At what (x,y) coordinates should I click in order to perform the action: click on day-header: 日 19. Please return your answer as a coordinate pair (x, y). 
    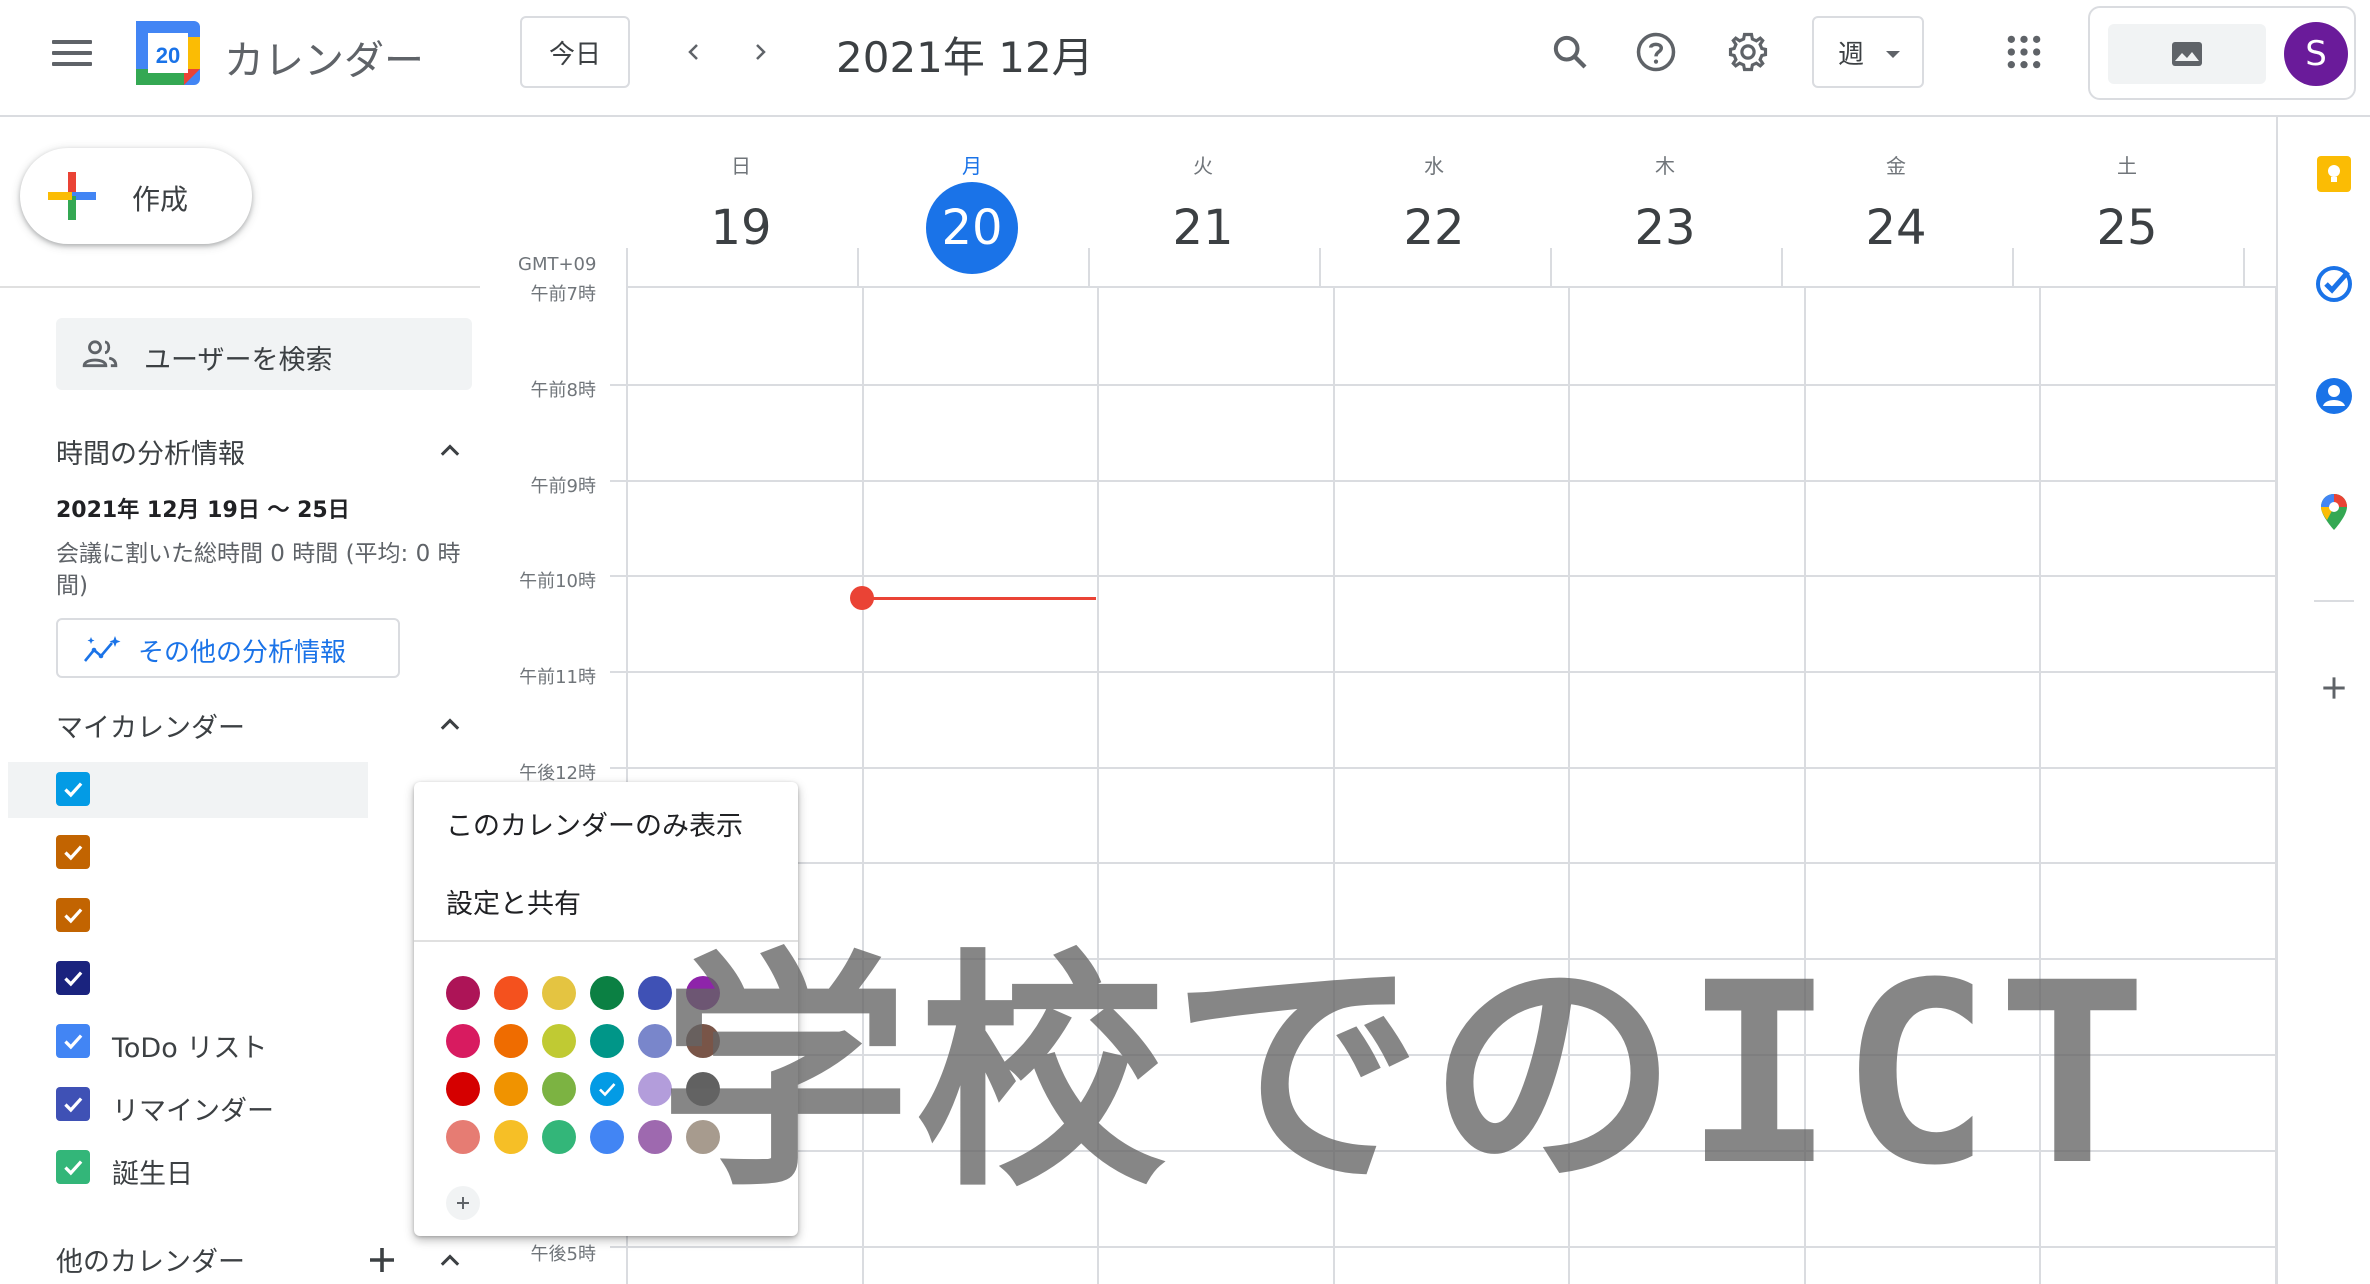
    Looking at the image, I should click on (741, 203).